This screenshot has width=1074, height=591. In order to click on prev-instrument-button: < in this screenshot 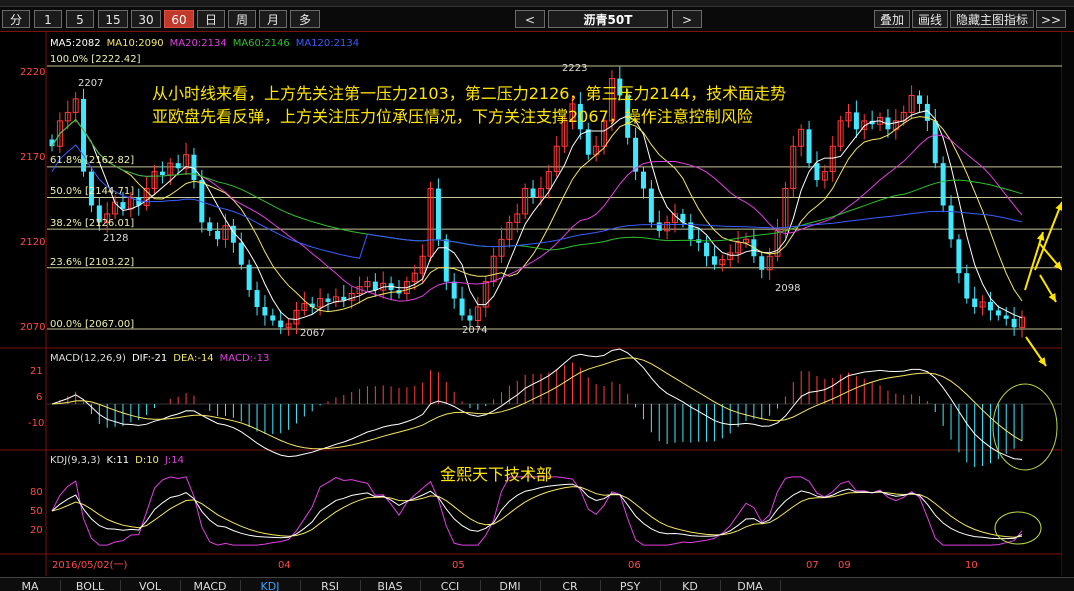, I will do `click(530, 19)`.